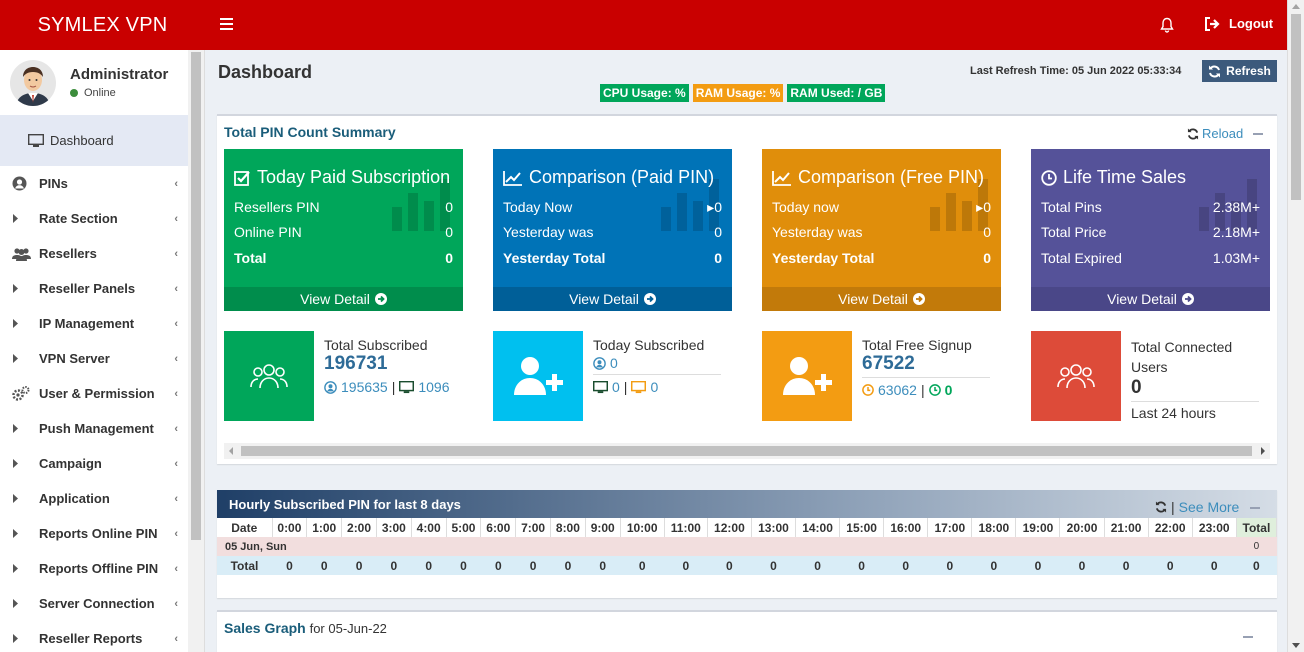 The height and width of the screenshot is (652, 1304). I want to click on info-label: Today Subscribed, so click(649, 345).